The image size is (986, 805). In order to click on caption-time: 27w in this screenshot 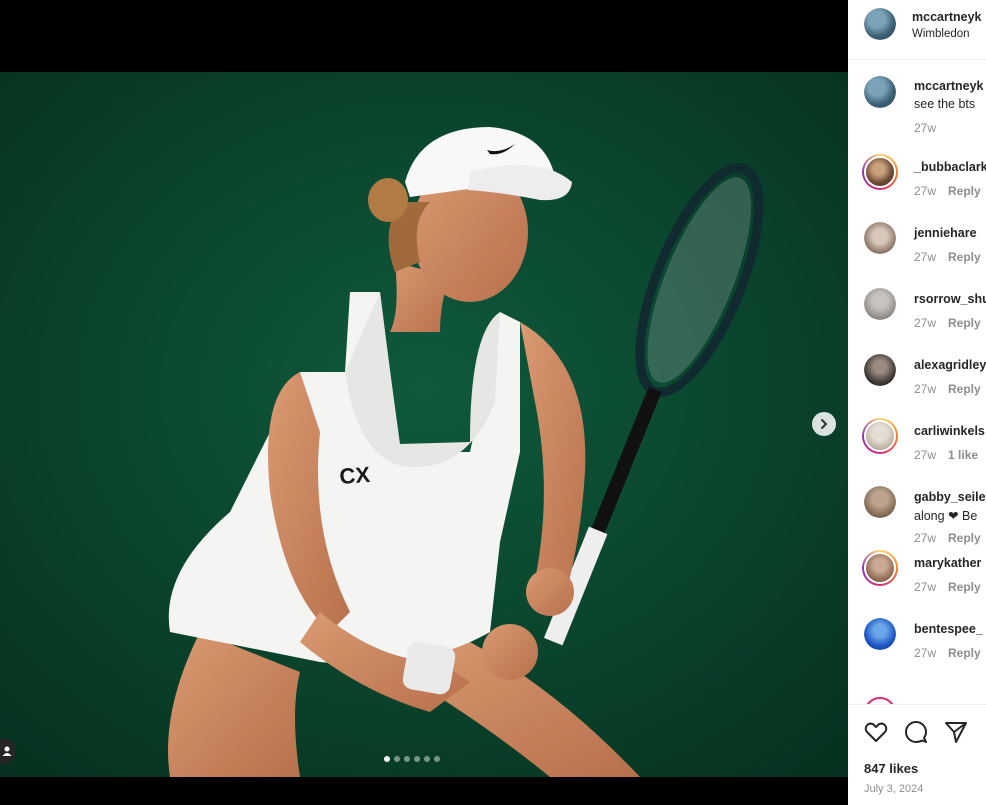, I will do `click(925, 128)`.